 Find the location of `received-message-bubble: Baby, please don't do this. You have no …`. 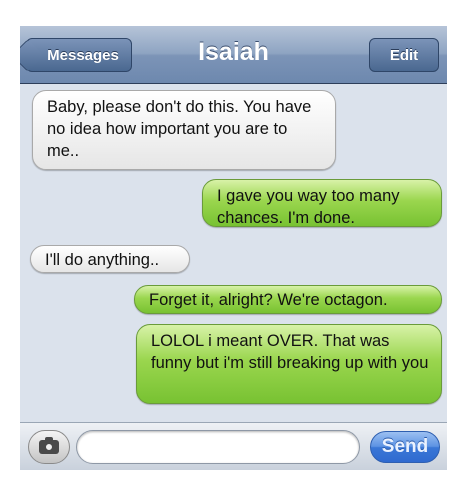

received-message-bubble: Baby, please don't do this. You have no … is located at coordinates (184, 130).